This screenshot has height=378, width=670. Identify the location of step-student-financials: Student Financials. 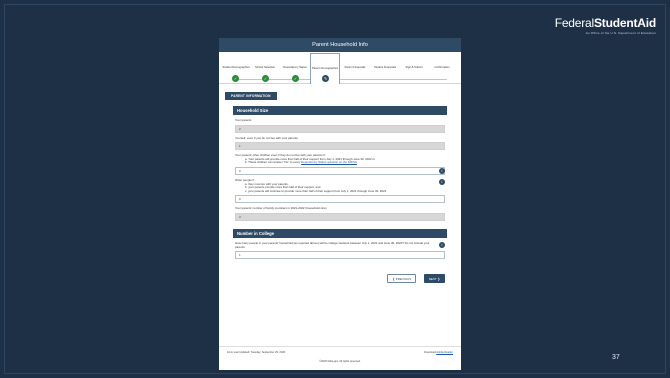
(385, 62).